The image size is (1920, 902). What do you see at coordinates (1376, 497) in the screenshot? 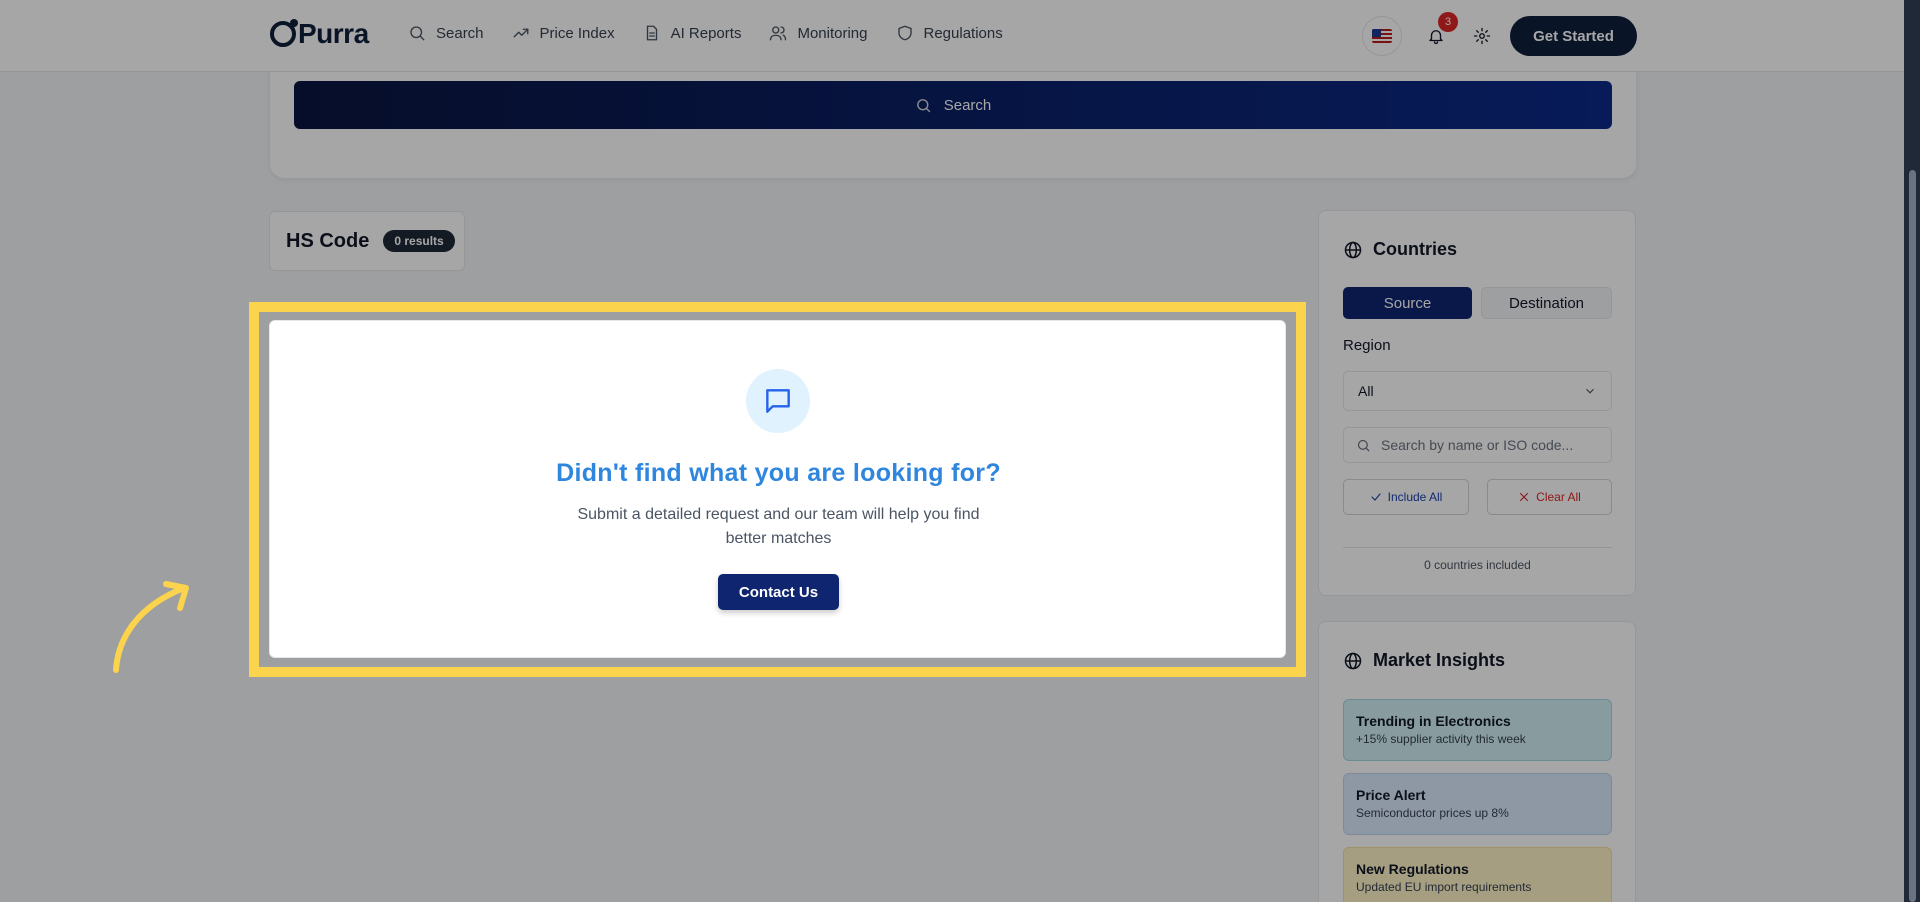
I see `check-icon` at bounding box center [1376, 497].